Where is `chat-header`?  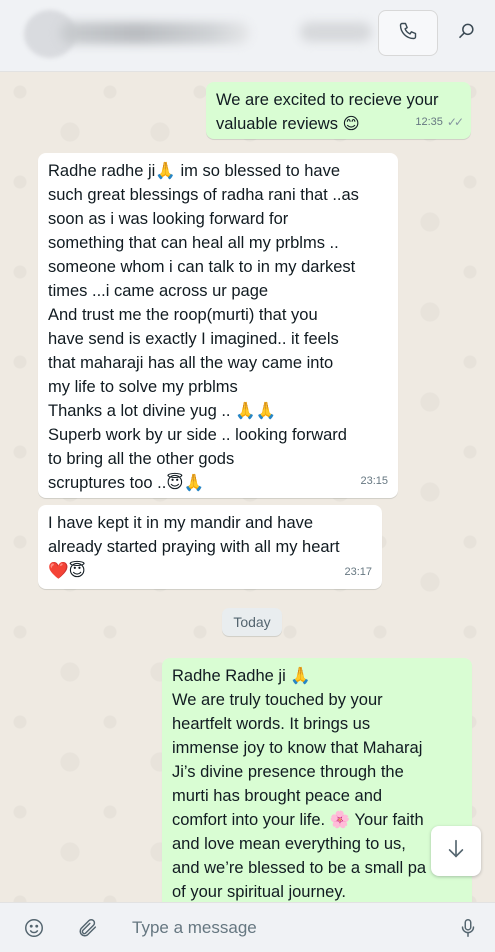 chat-header is located at coordinates (247, 36).